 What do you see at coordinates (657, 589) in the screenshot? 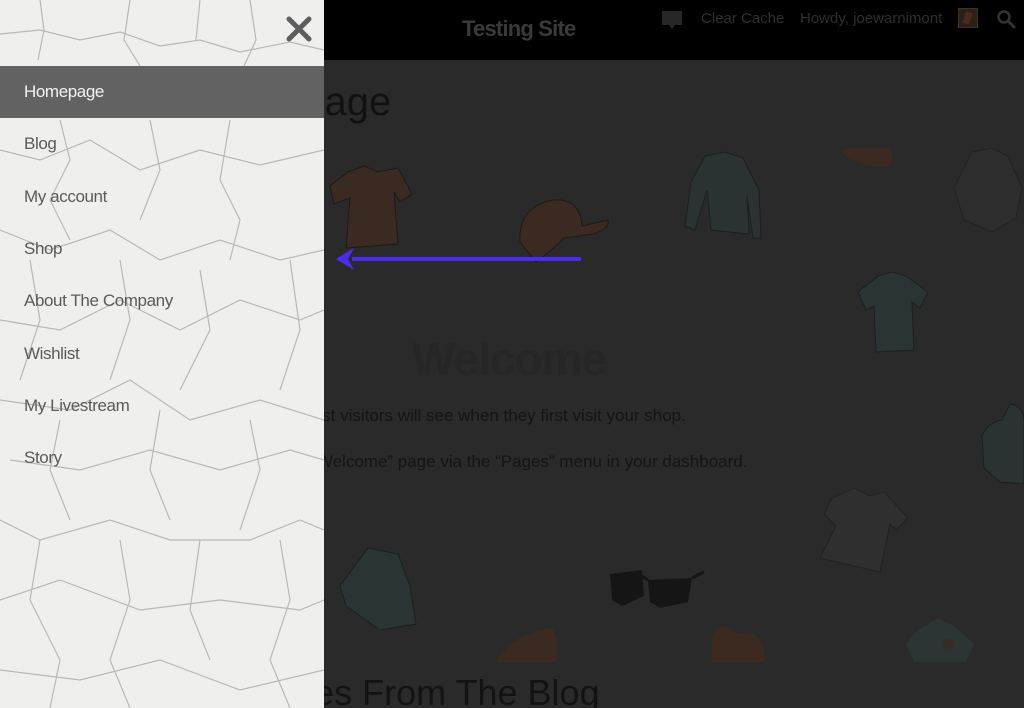
I see `sunglasses-image` at bounding box center [657, 589].